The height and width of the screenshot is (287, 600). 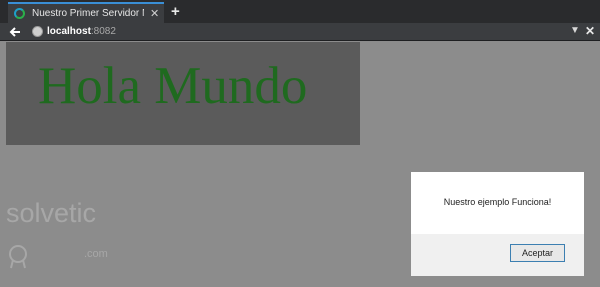 I want to click on url-port: :8082, so click(x=103, y=31).